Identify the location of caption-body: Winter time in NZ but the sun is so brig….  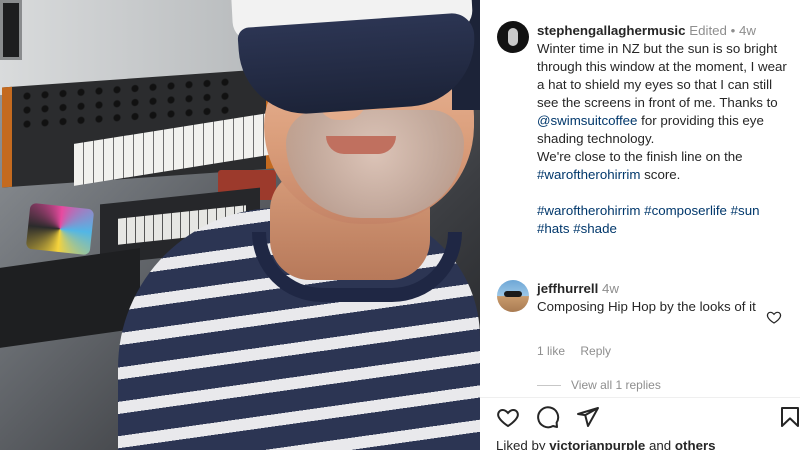
(662, 112).